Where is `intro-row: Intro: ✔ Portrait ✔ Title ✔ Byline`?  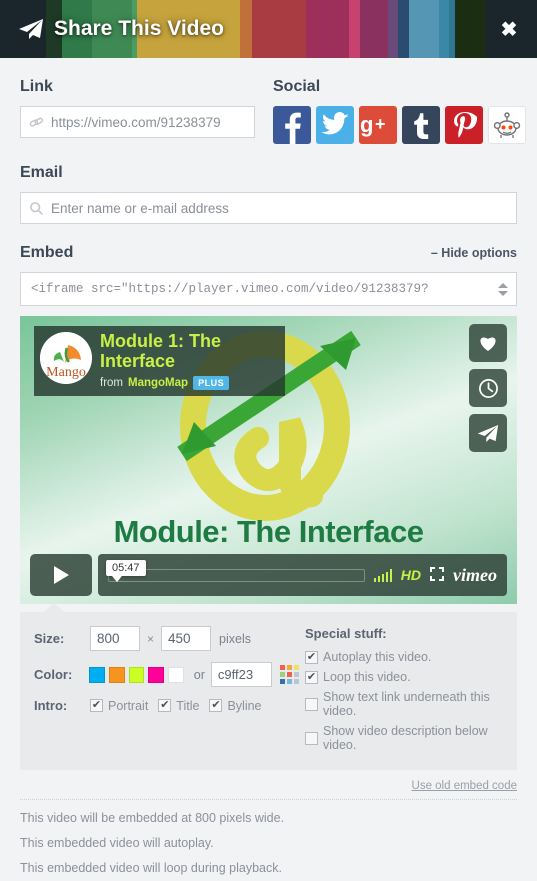 intro-row: Intro: ✔ Portrait ✔ Title ✔ Byline is located at coordinates (166, 705).